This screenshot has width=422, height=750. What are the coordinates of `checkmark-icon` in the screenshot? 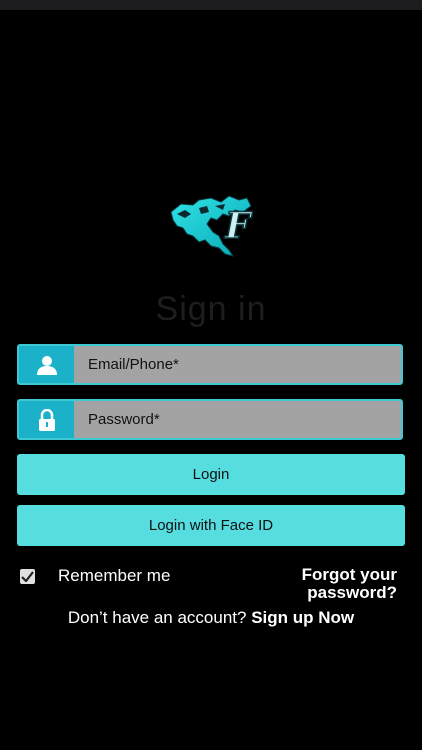 It's located at (27, 576).